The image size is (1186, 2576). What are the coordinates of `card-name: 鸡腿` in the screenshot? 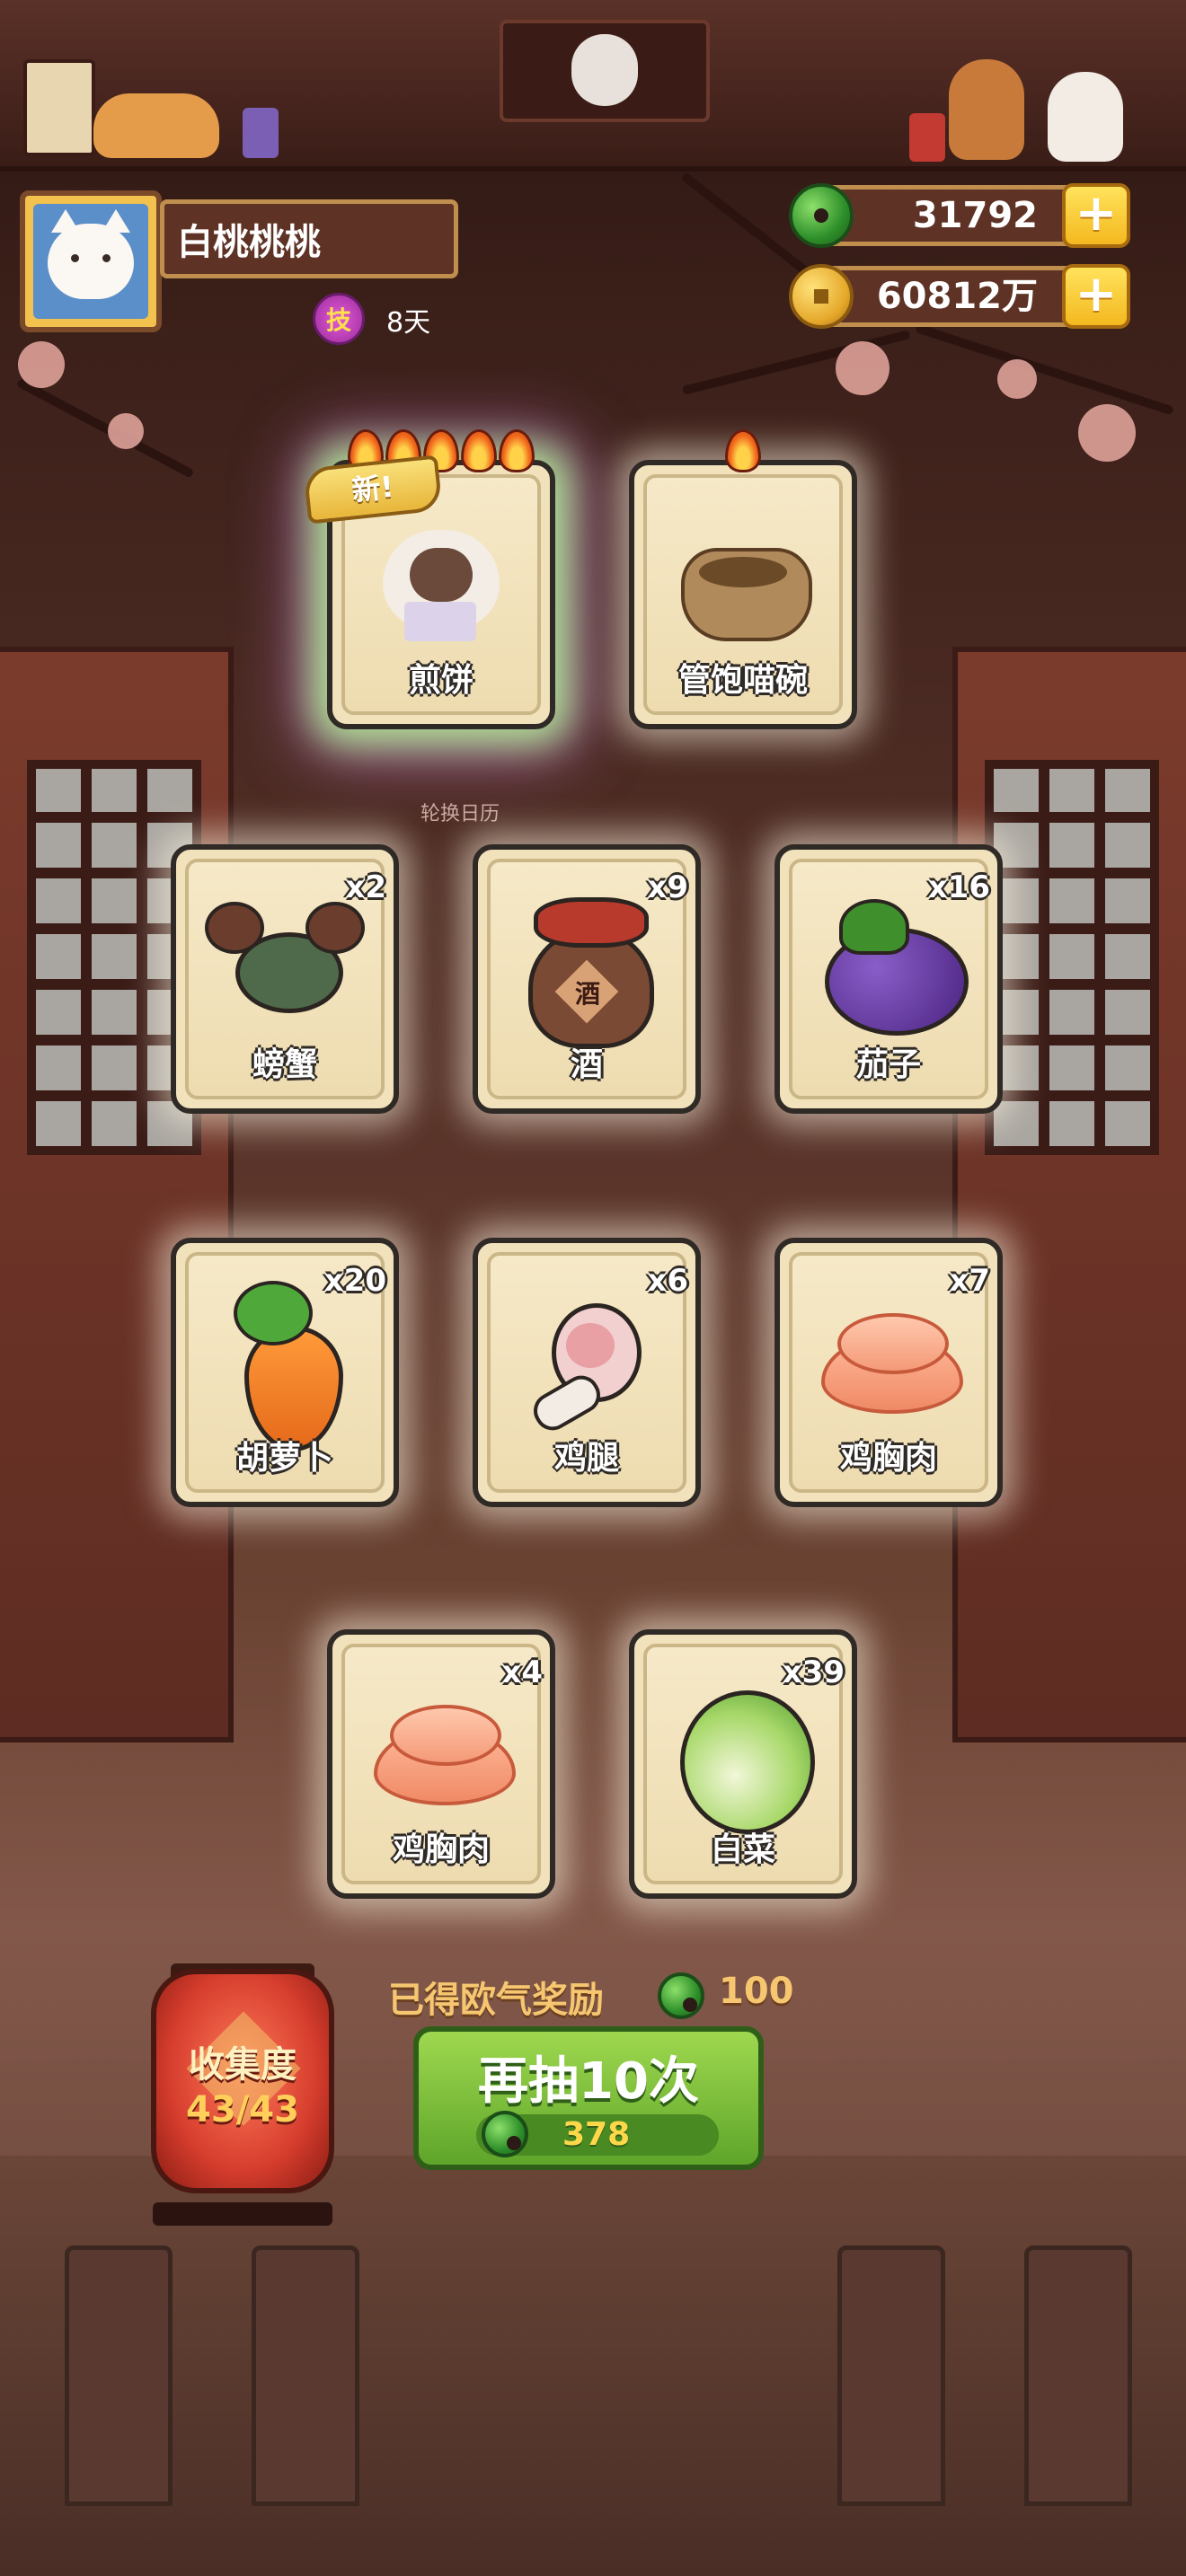 It's located at (586, 1458).